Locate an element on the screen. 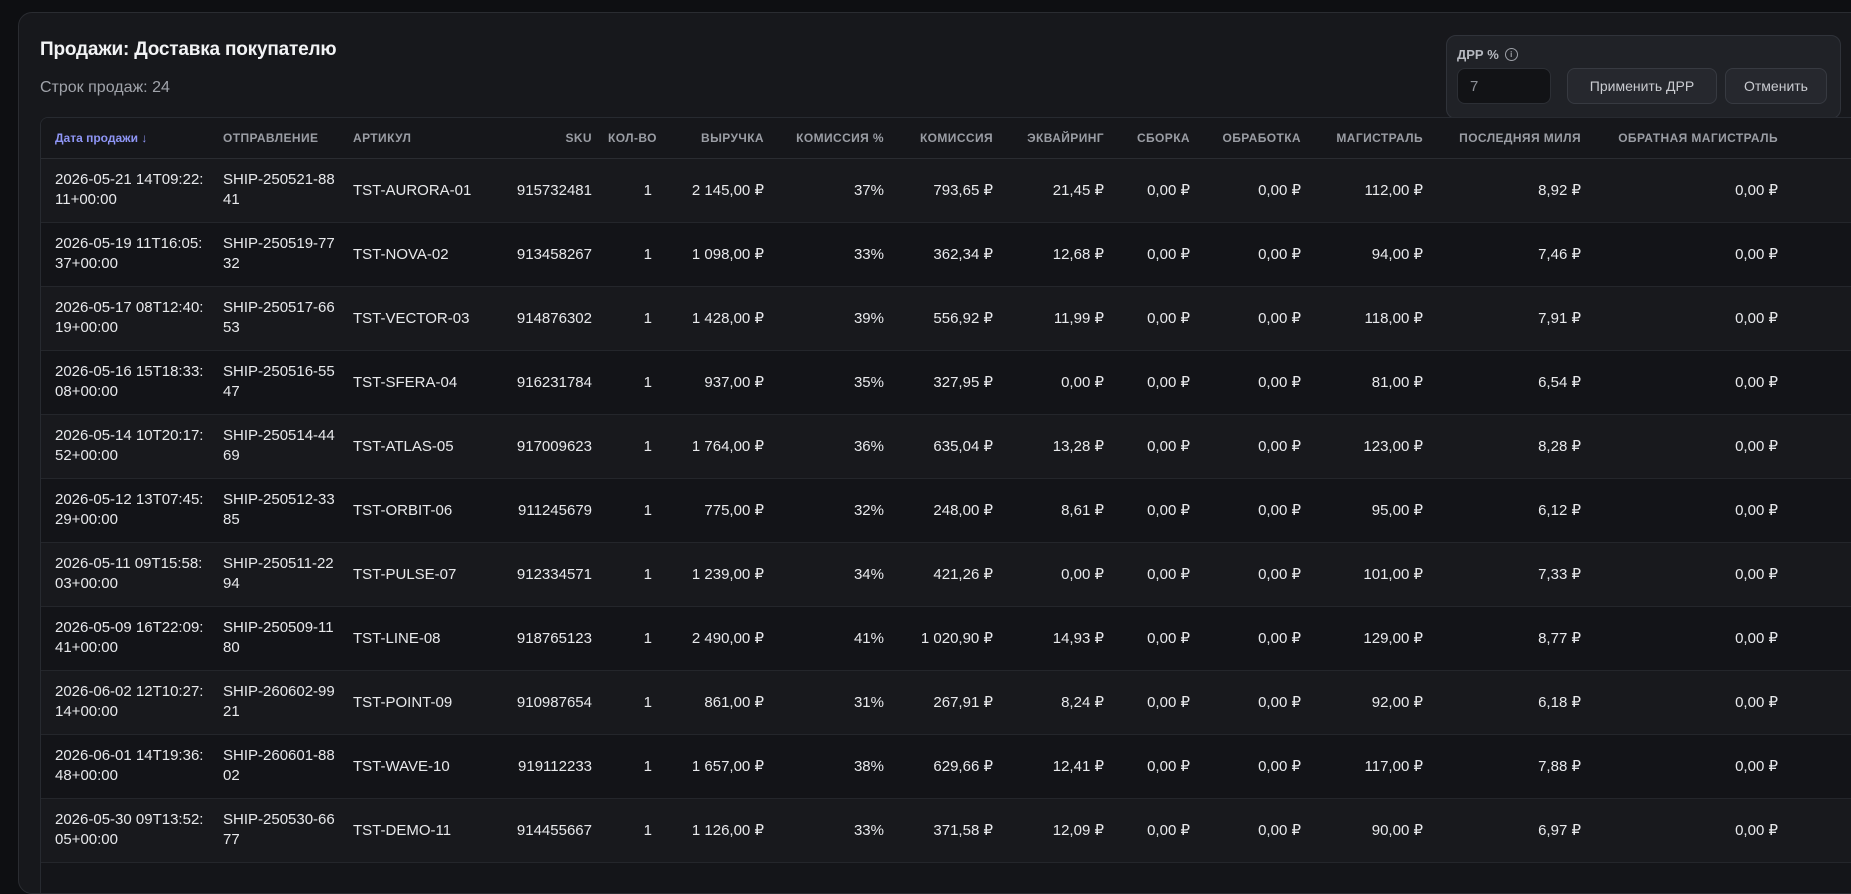  cell-commission: 421,26 ₽ is located at coordinates (963, 574).